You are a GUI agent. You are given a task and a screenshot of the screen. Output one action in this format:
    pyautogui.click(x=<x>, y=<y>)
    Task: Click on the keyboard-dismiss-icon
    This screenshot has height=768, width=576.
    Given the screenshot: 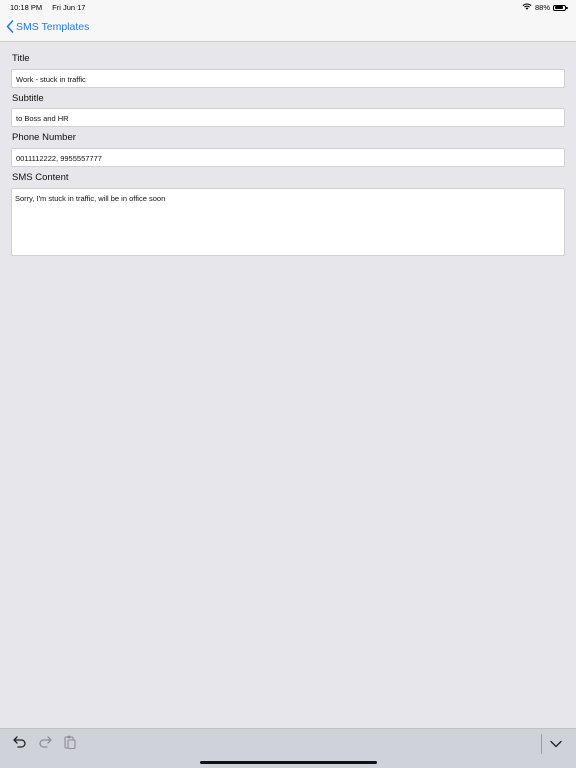 What is the action you would take?
    pyautogui.click(x=556, y=744)
    